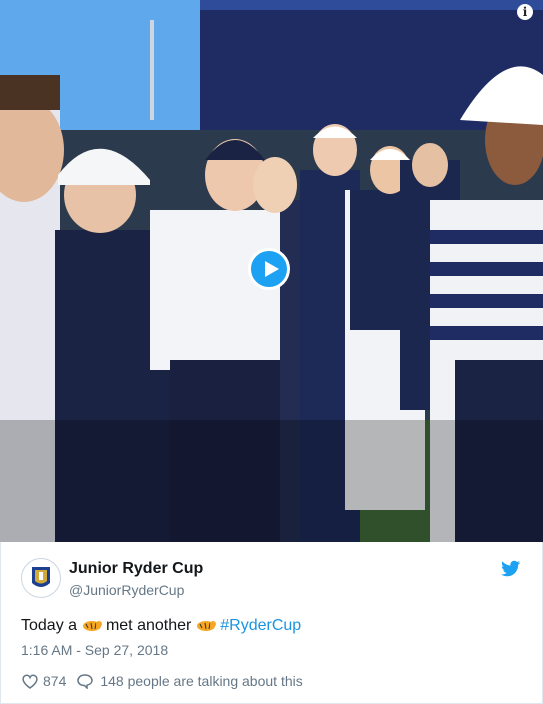 This screenshot has width=543, height=704. I want to click on account-handle: @JuniorRyderCup, so click(126, 590).